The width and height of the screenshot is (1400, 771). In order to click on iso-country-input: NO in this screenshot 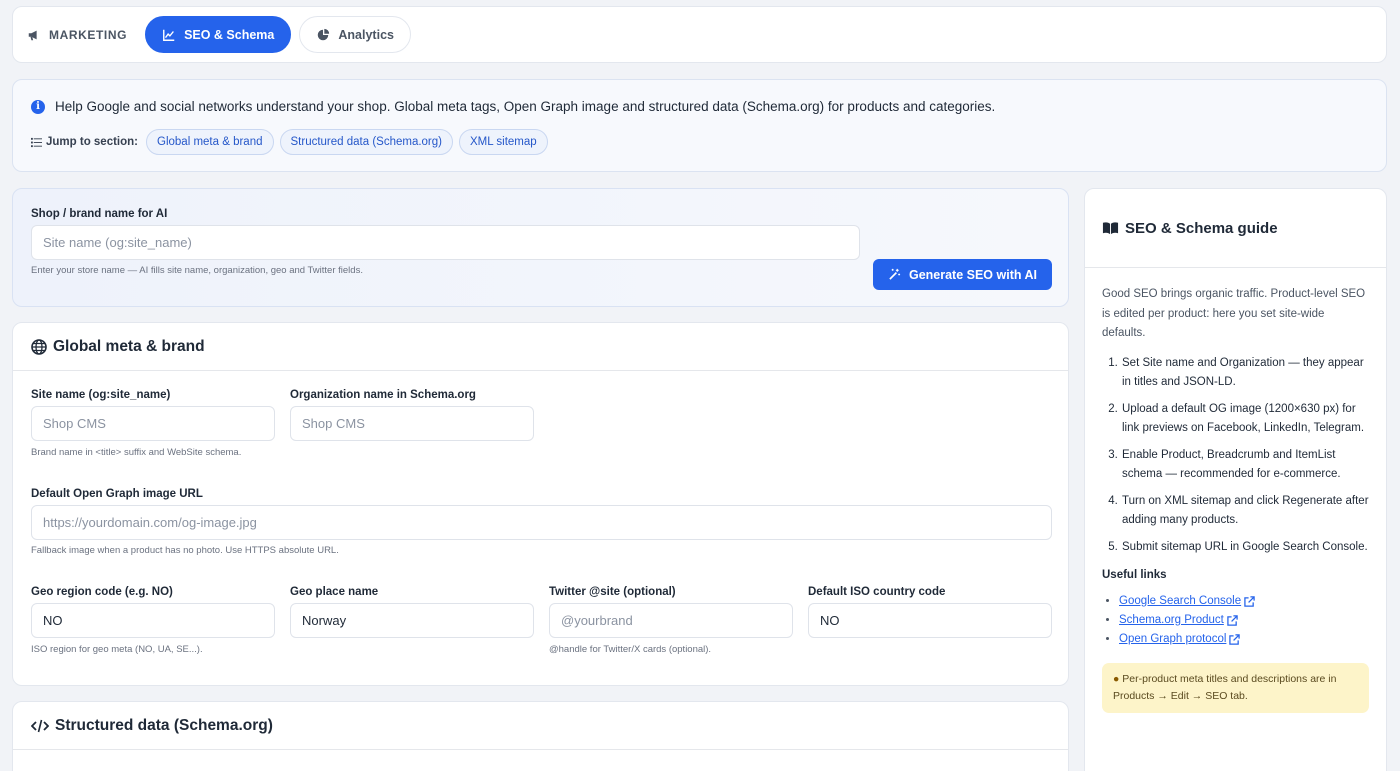, I will do `click(930, 620)`.